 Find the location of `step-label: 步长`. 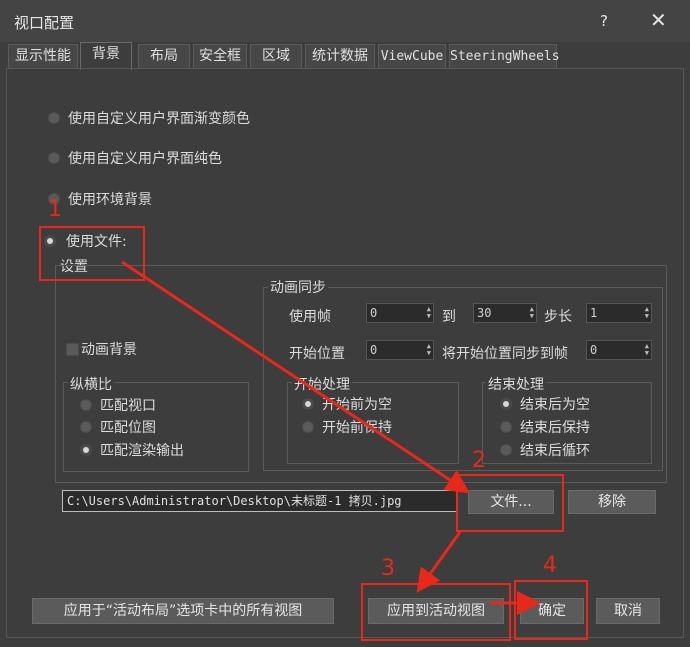

step-label: 步长 is located at coordinates (558, 317).